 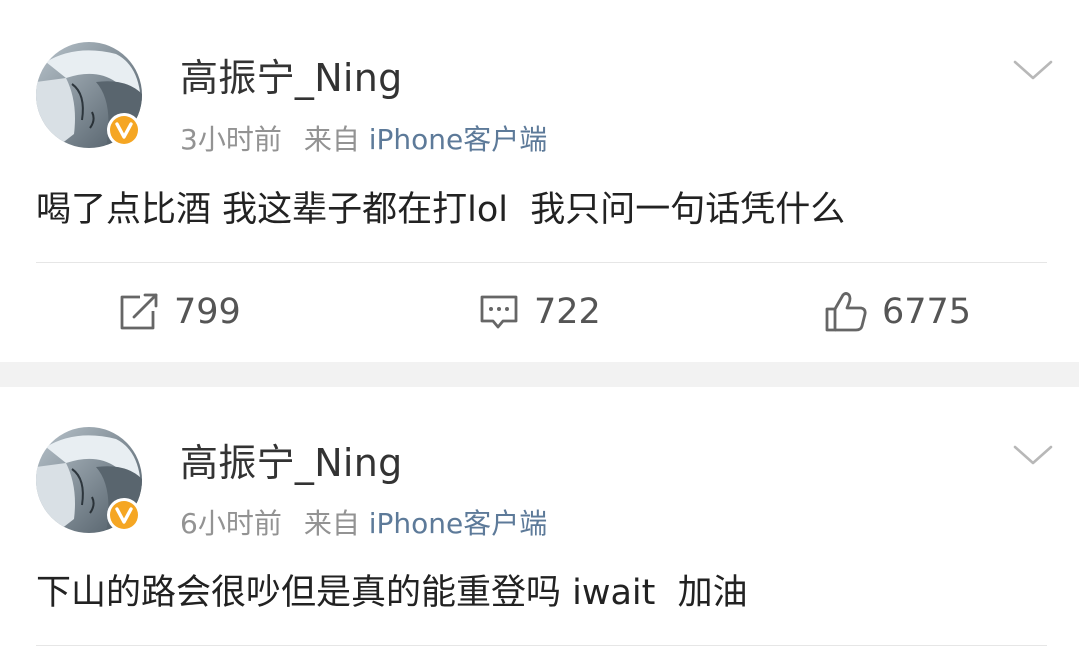 What do you see at coordinates (363, 140) in the screenshot?
I see `post-meta: 3小时前 来自 iPhone客户端` at bounding box center [363, 140].